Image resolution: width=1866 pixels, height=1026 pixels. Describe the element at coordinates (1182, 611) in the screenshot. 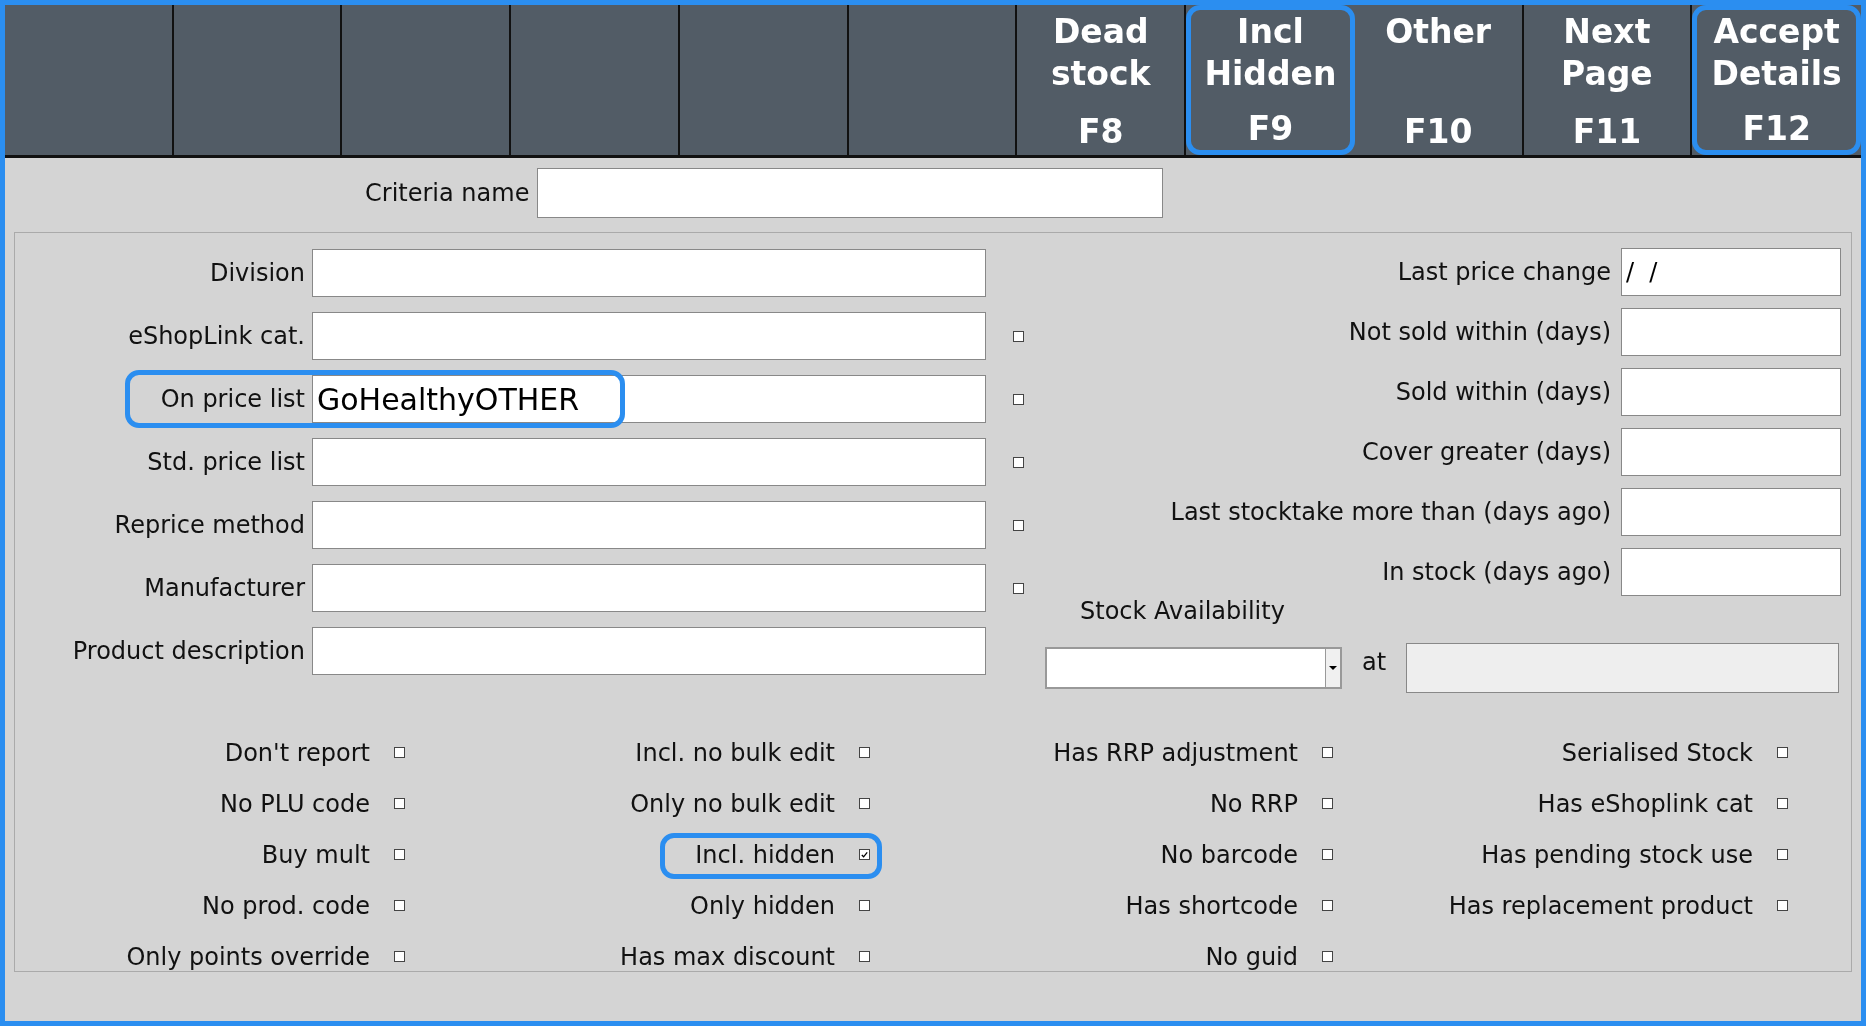

I see `stock-availability-label: Stock Availability` at that location.